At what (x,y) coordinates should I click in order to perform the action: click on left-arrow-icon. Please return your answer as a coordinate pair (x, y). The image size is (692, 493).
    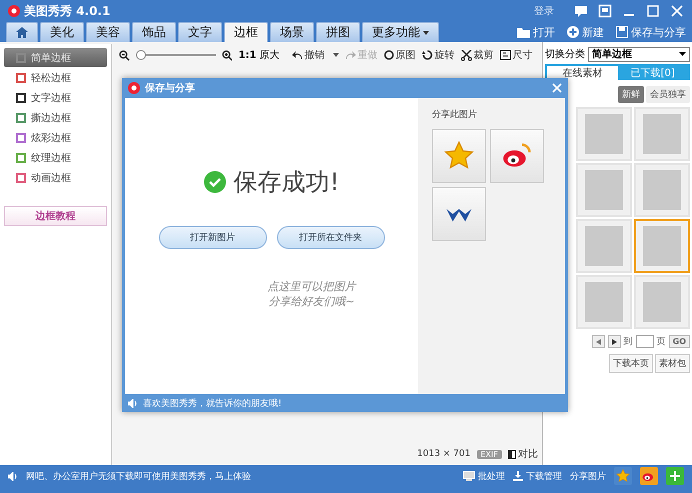
    Looking at the image, I should click on (598, 341).